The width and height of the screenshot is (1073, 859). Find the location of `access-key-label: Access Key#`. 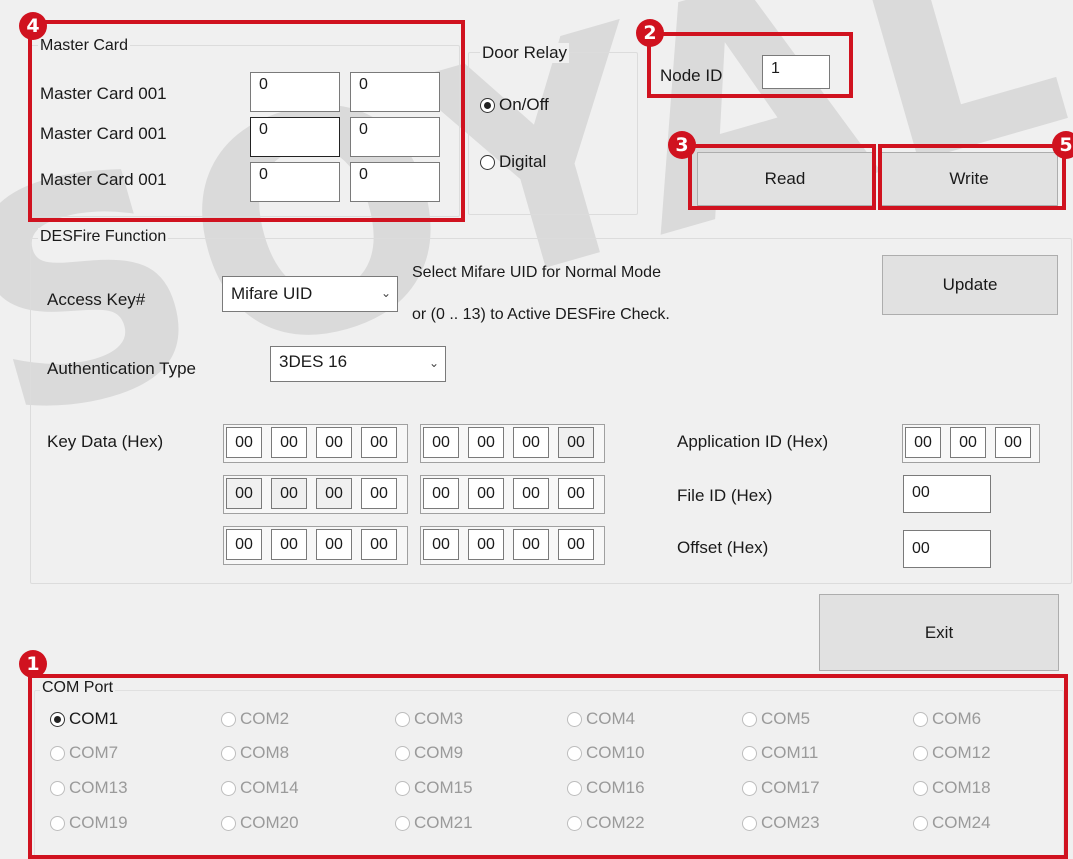

access-key-label: Access Key# is located at coordinates (96, 299).